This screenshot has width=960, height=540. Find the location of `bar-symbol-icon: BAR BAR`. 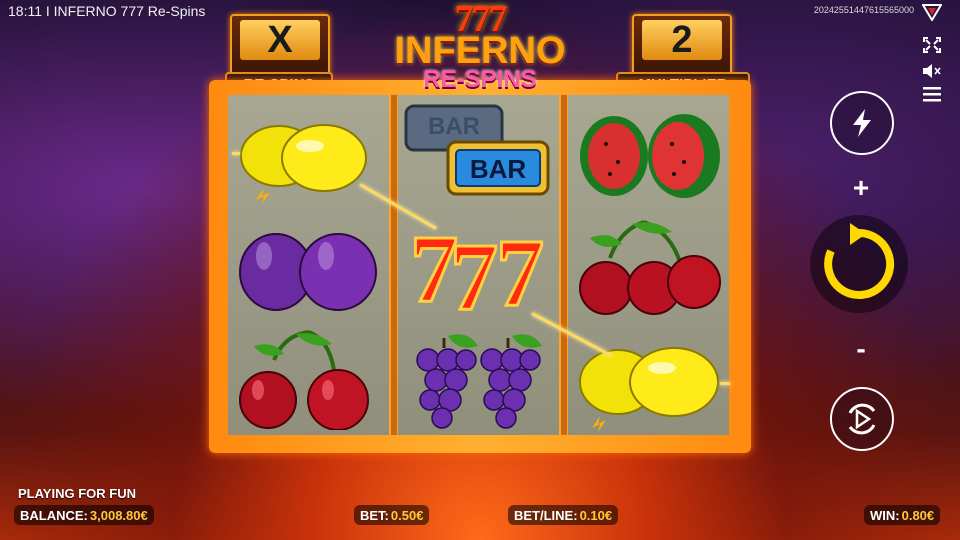

bar-symbol-icon: BAR BAR is located at coordinates (477, 150).